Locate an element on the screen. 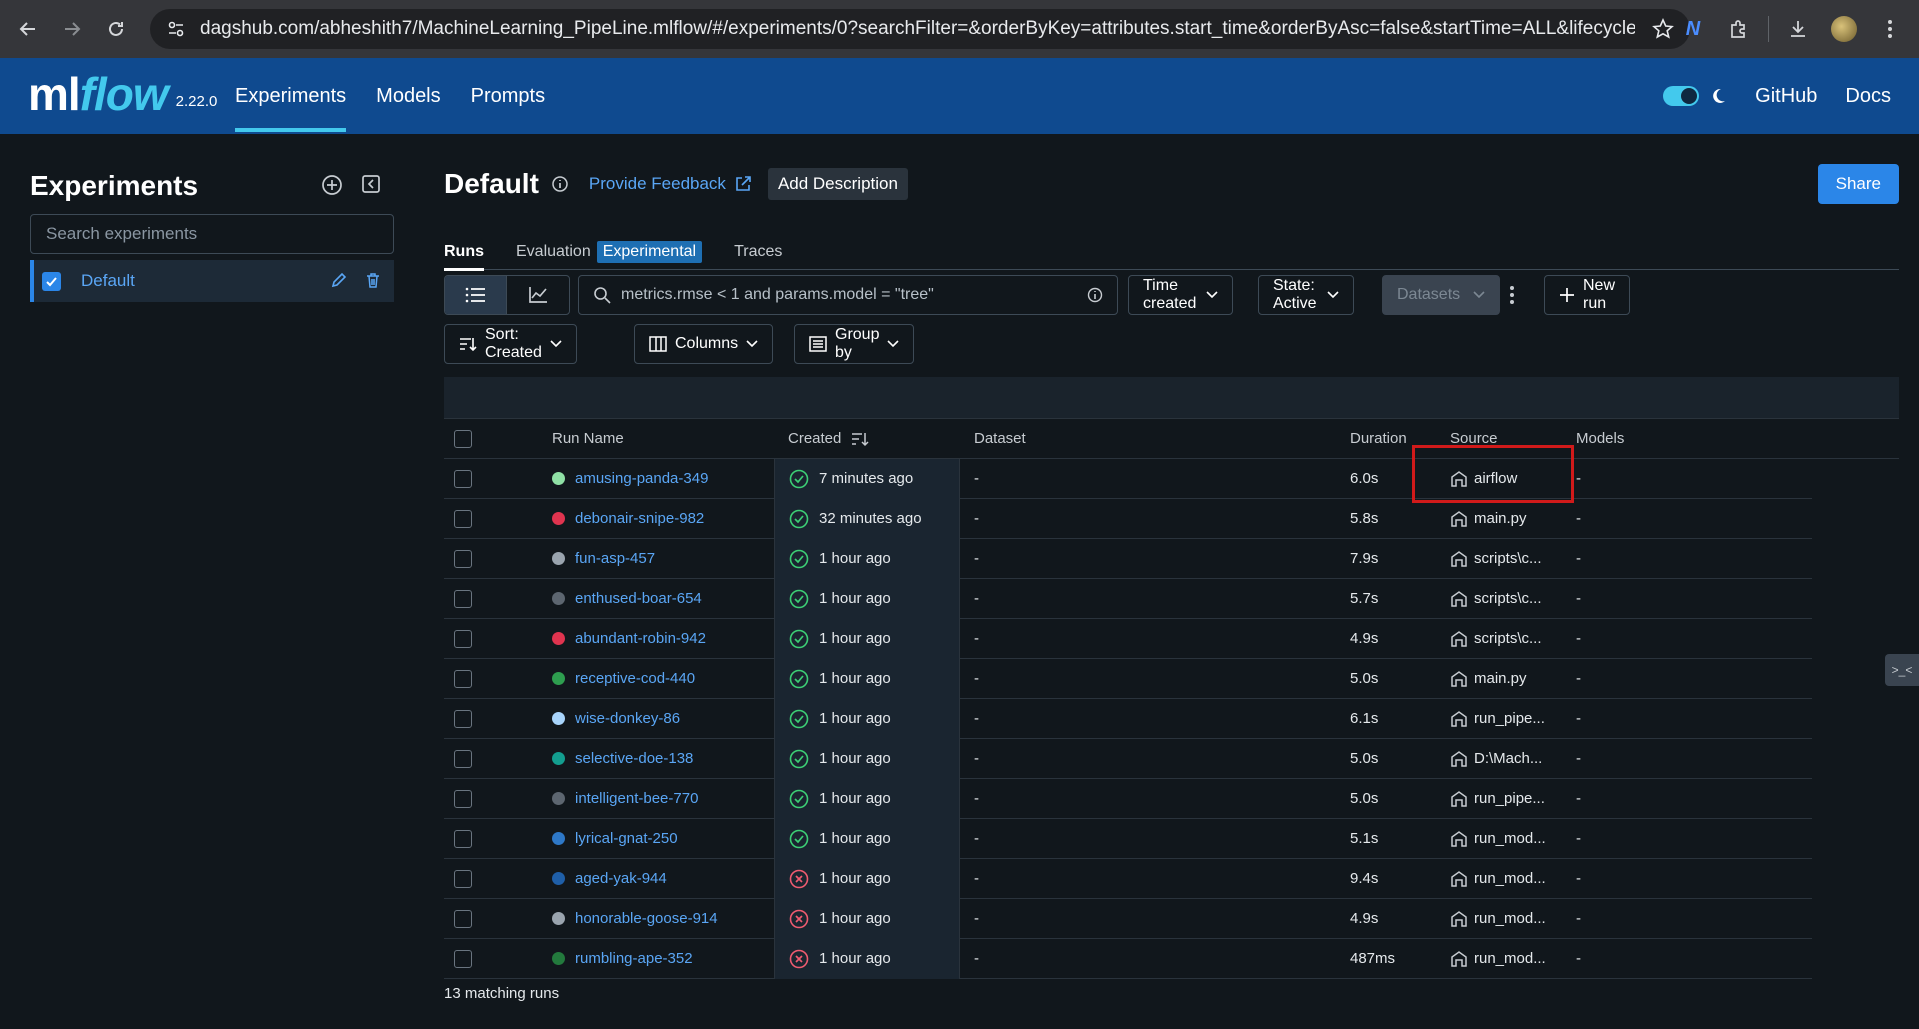  extension-n-icon: N is located at coordinates (1693, 29).